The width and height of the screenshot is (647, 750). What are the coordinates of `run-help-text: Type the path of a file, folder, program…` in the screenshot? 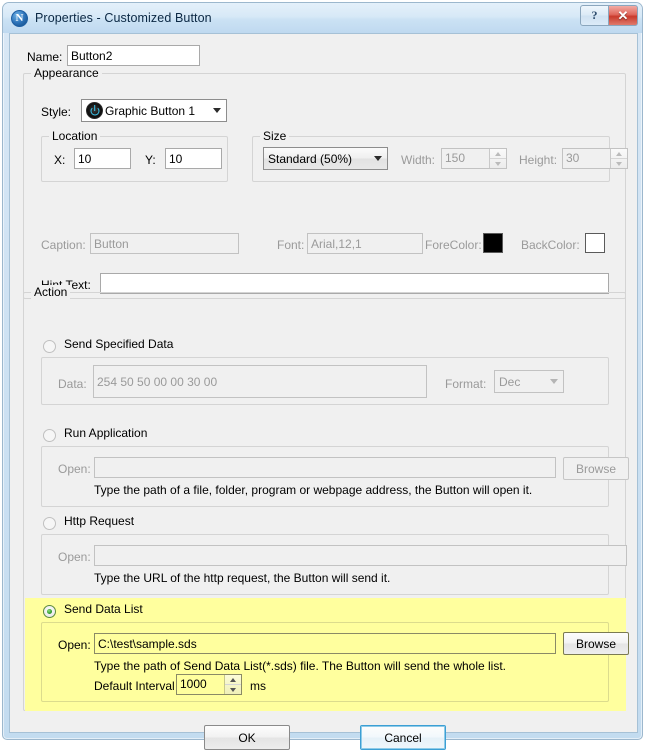 It's located at (313, 490).